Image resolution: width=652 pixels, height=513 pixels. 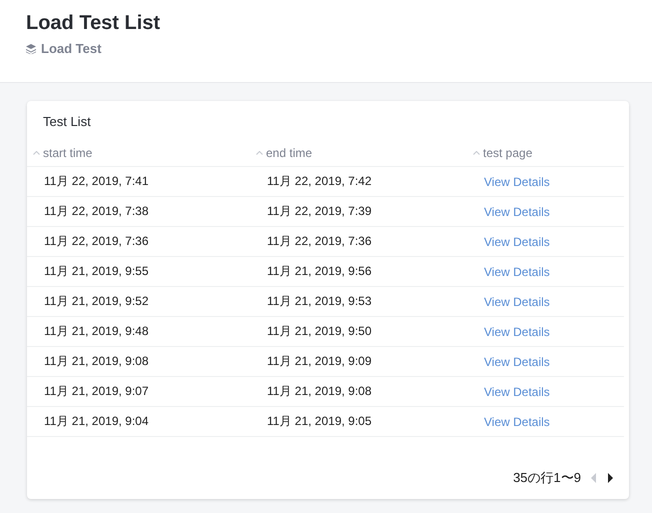 What do you see at coordinates (96, 361) in the screenshot?
I see `start-time: 11月 21, 2019, 9:08` at bounding box center [96, 361].